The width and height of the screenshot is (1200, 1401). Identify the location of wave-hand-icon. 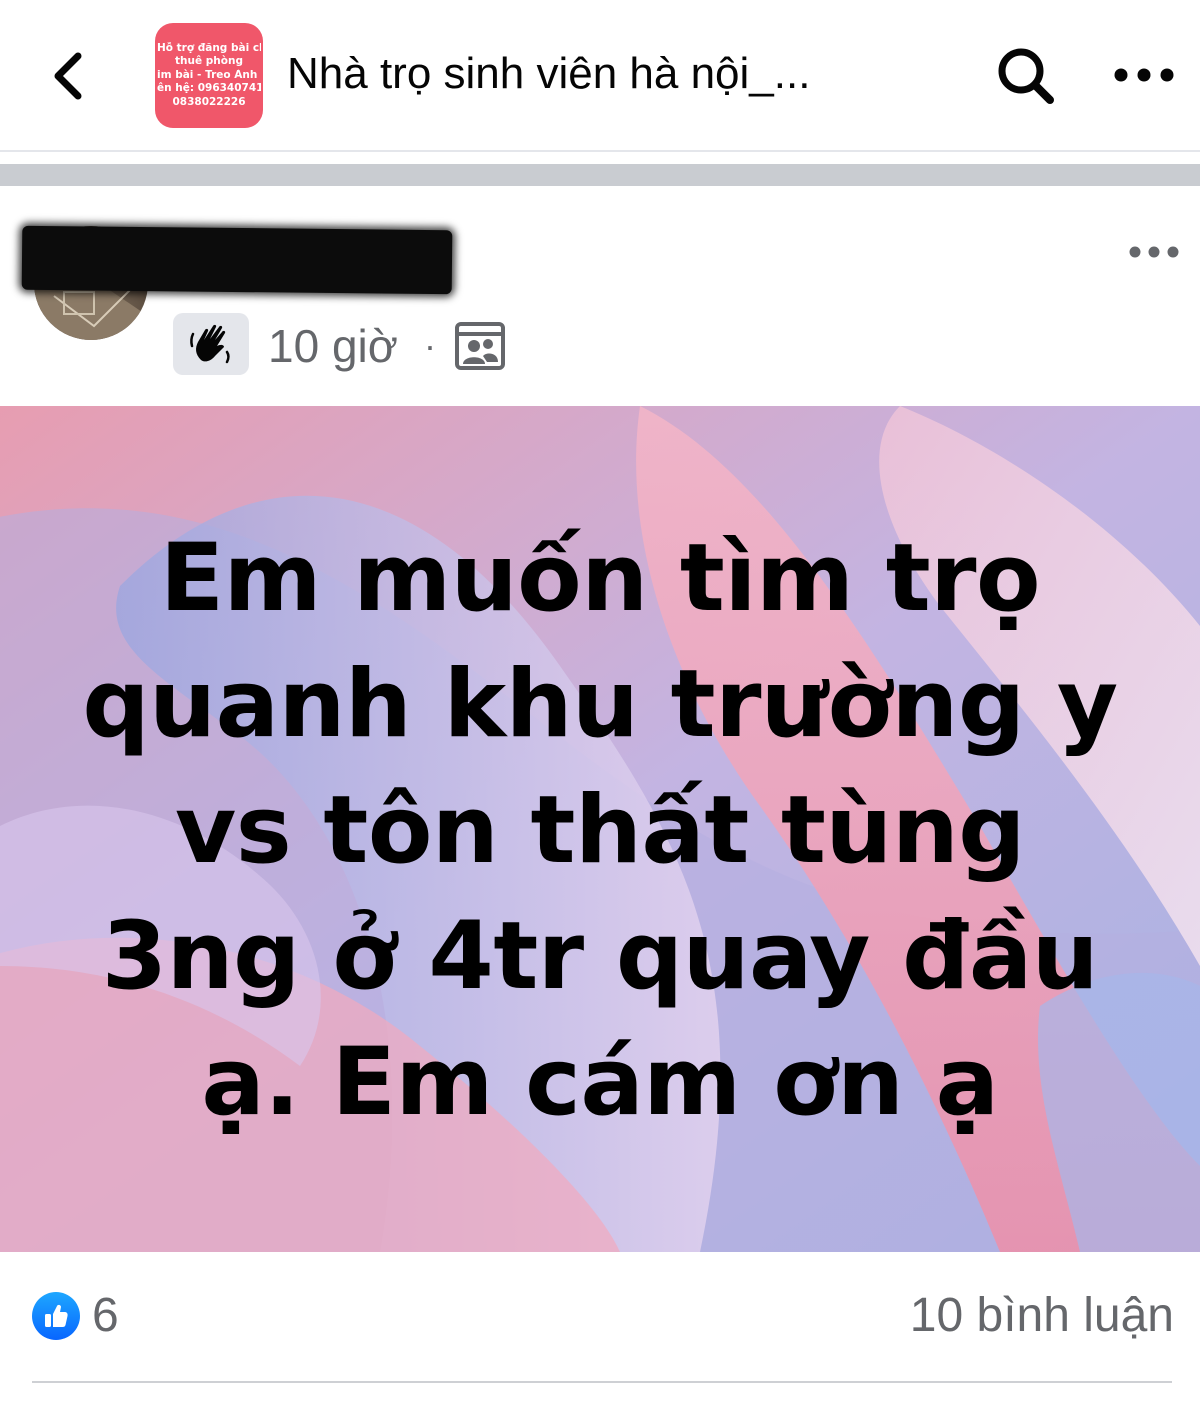
(210, 344).